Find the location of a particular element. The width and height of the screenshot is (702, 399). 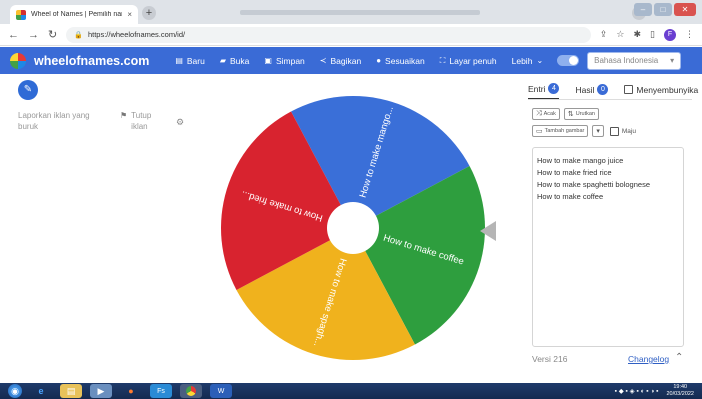

tray-clock: 19:40 20/03/2022 is located at coordinates (680, 391).